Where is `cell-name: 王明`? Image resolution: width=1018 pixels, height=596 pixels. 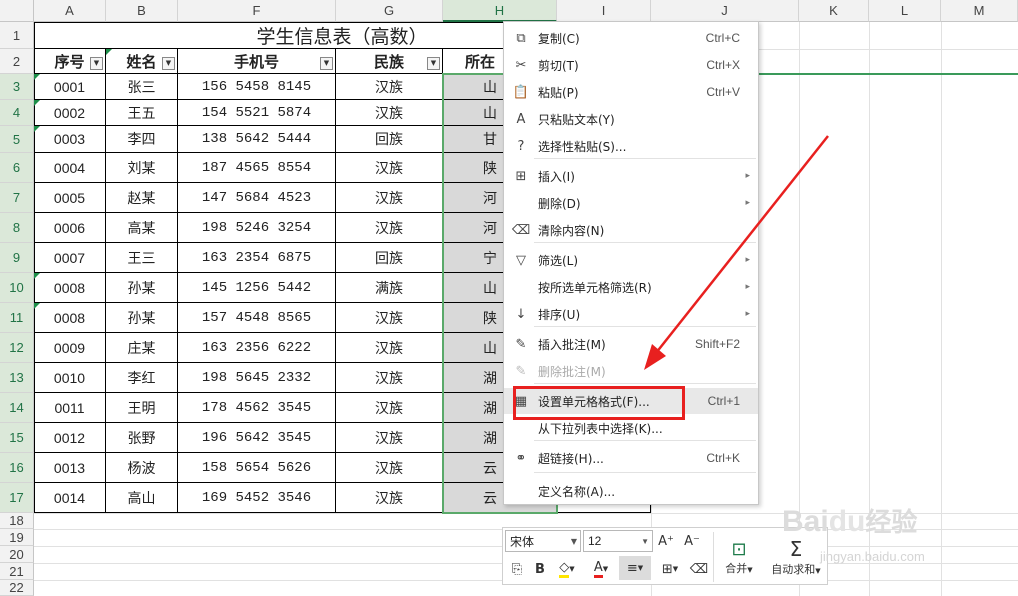 cell-name: 王明 is located at coordinates (142, 408).